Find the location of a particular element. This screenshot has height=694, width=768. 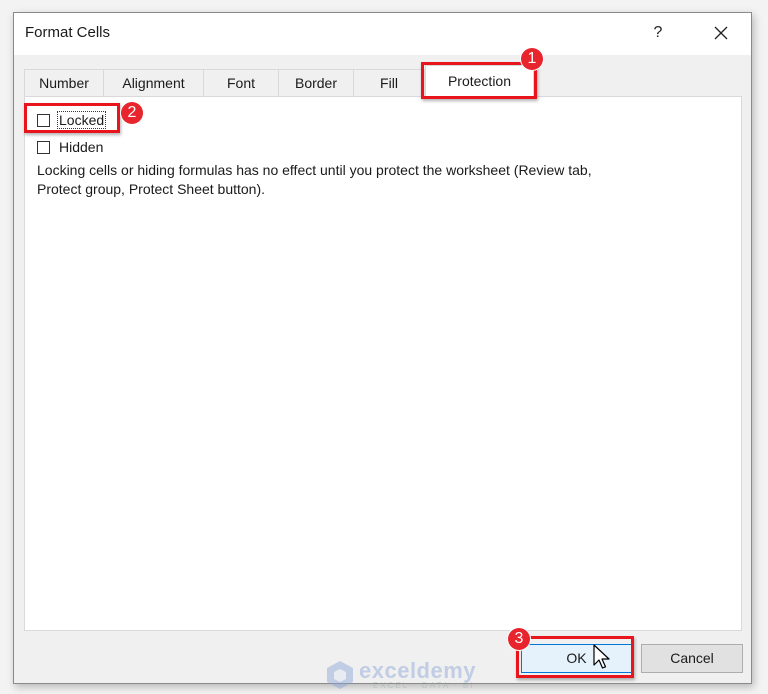

watermark-name: exceldemy is located at coordinates (418, 670).